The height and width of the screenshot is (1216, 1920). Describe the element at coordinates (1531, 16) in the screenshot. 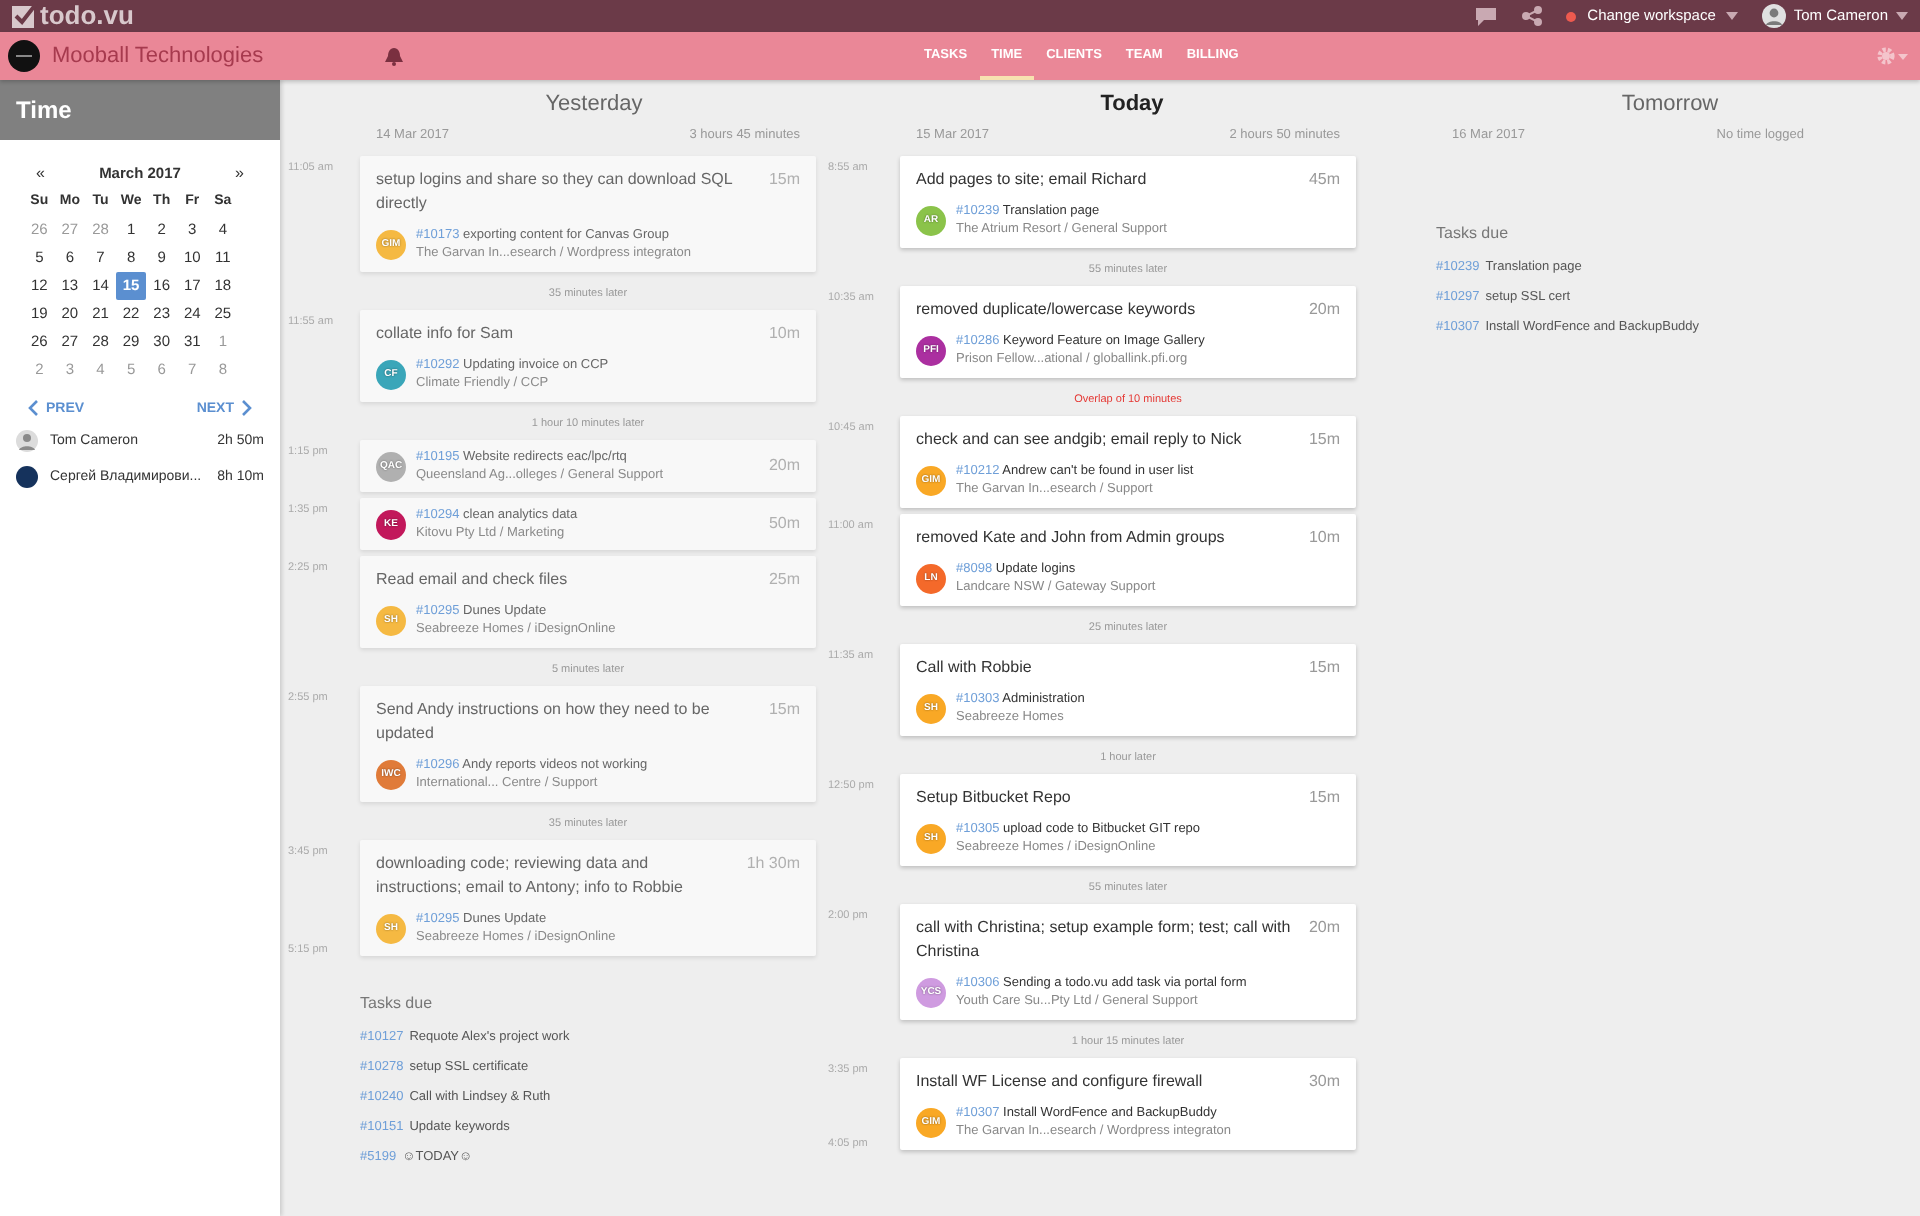

I see `share-icon` at that location.